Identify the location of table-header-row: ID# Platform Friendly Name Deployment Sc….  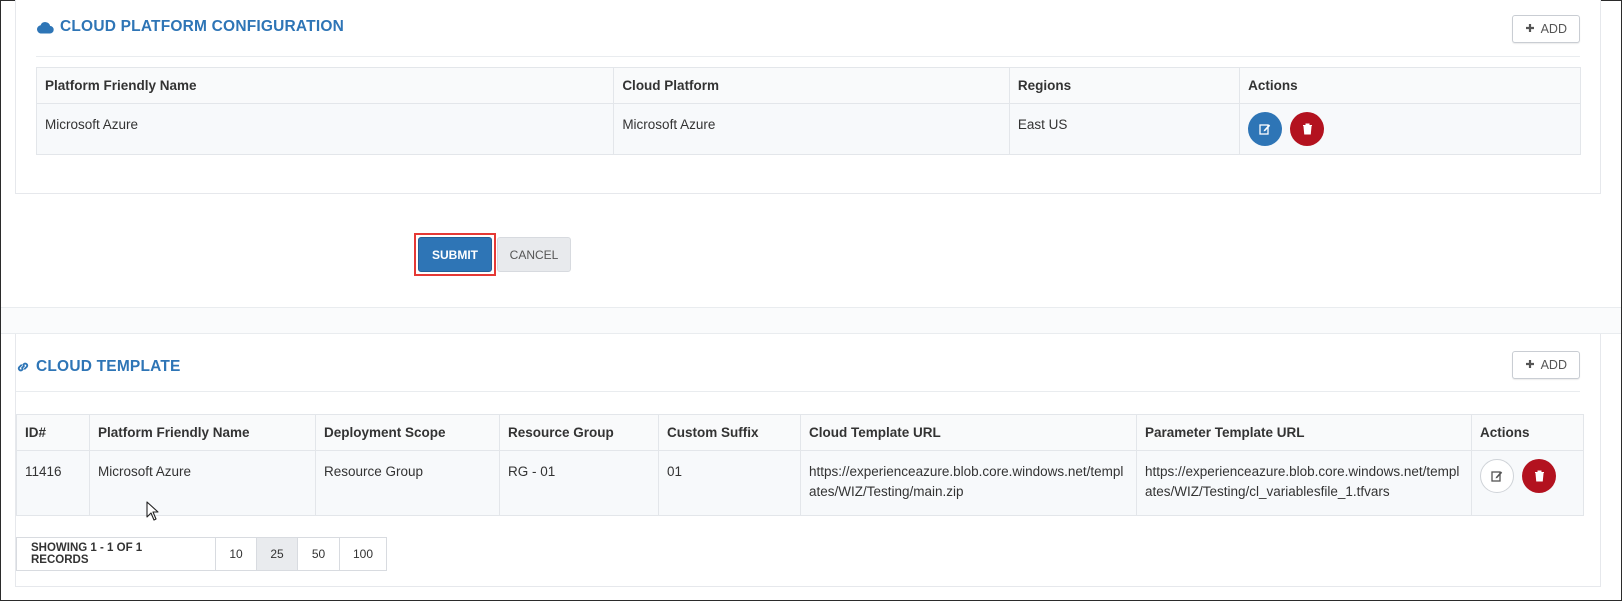
(800, 432).